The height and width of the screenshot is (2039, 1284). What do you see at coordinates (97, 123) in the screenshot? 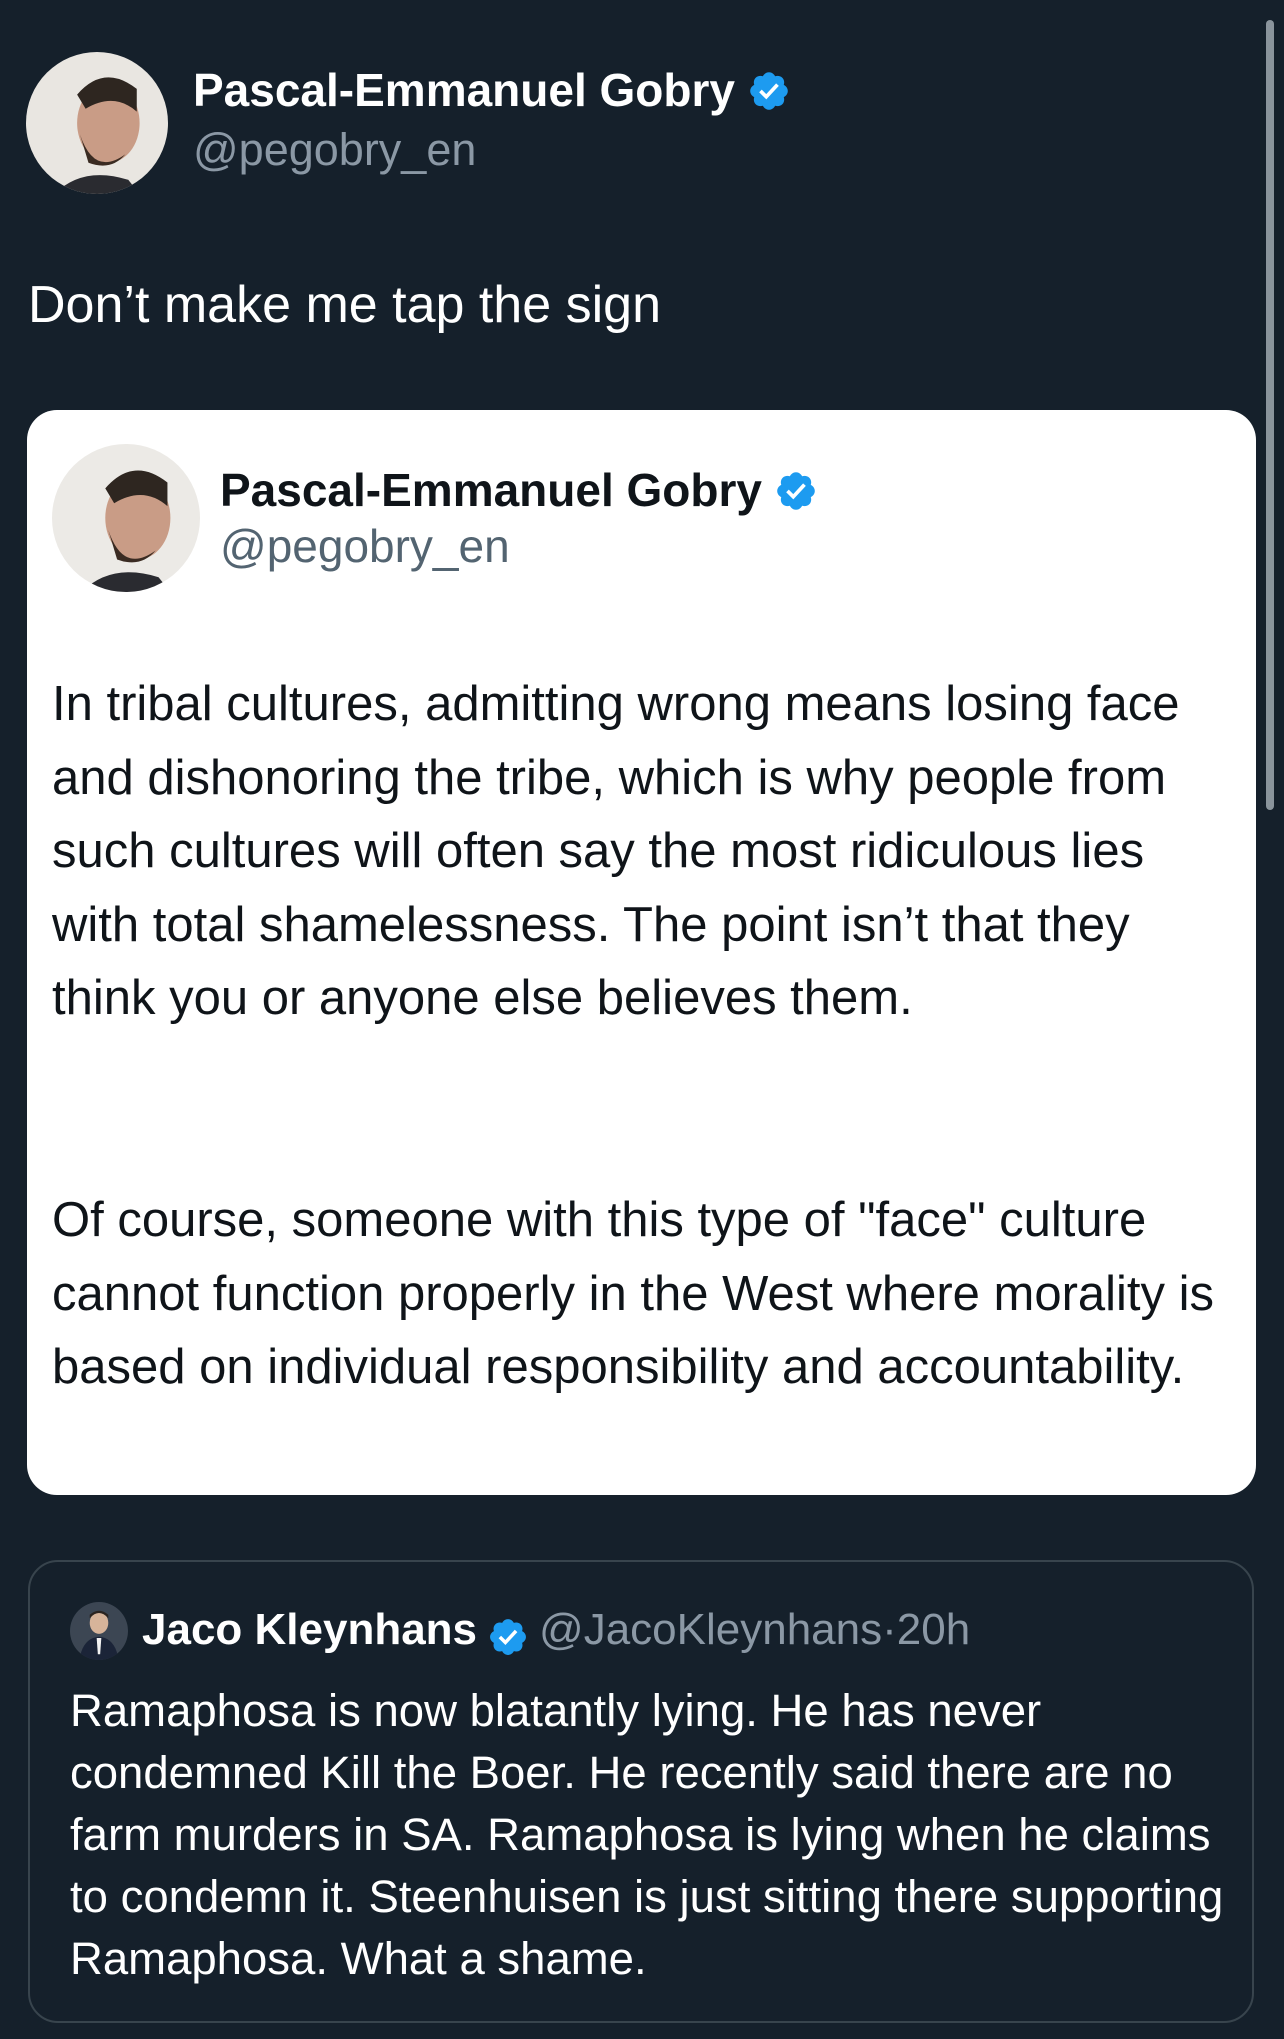
I see `author-avatar` at bounding box center [97, 123].